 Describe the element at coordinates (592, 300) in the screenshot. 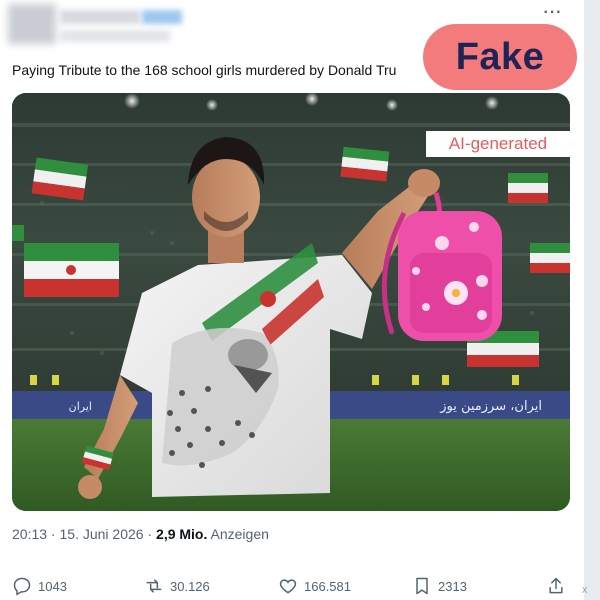

I see `page-edge` at that location.